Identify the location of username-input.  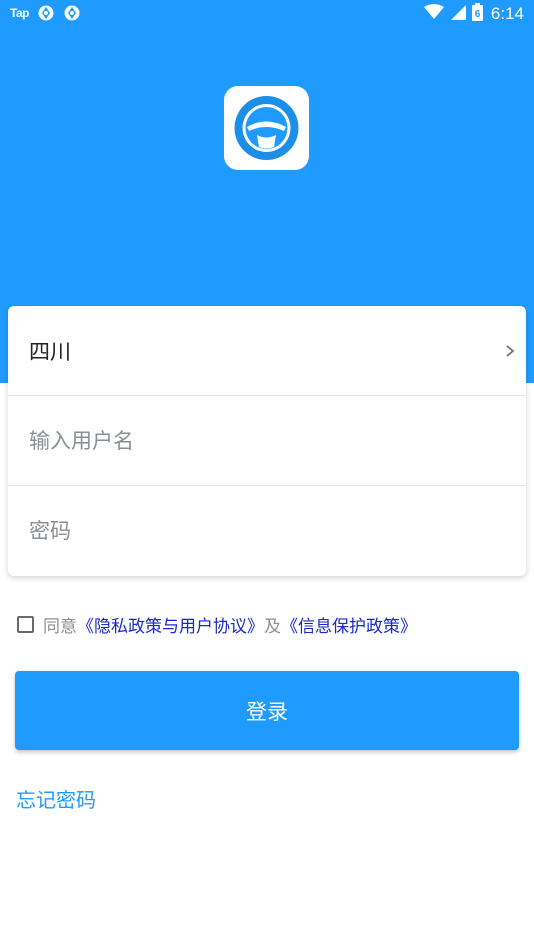
(264, 441).